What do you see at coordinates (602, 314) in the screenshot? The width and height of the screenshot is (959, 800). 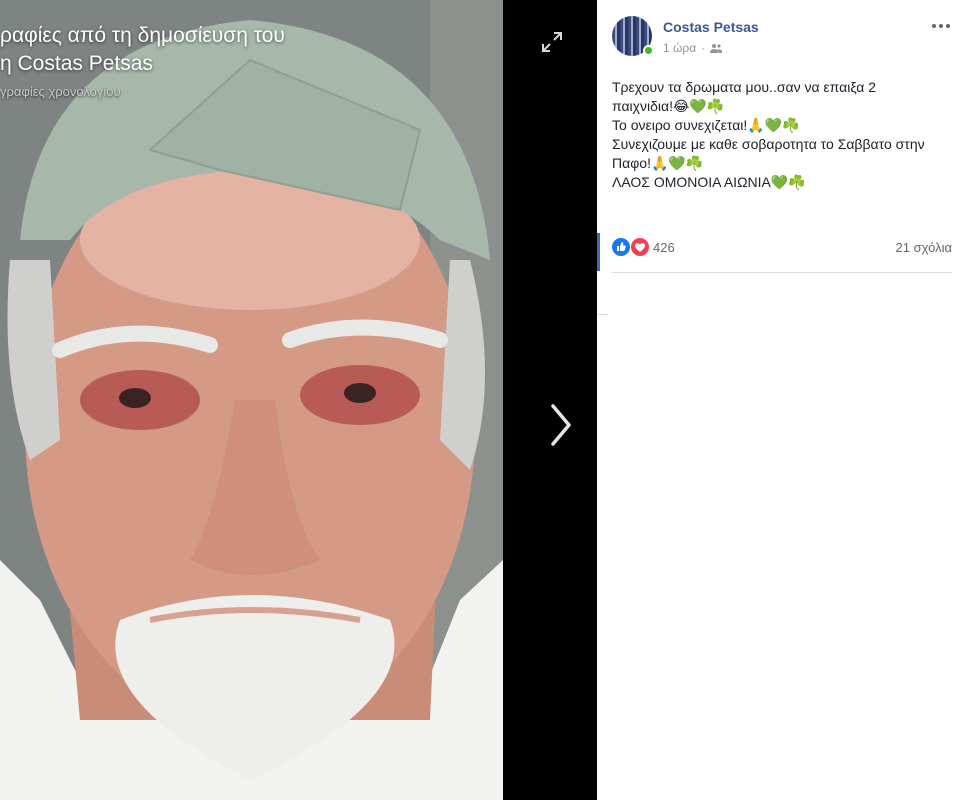 I see `panel-edge-mark` at bounding box center [602, 314].